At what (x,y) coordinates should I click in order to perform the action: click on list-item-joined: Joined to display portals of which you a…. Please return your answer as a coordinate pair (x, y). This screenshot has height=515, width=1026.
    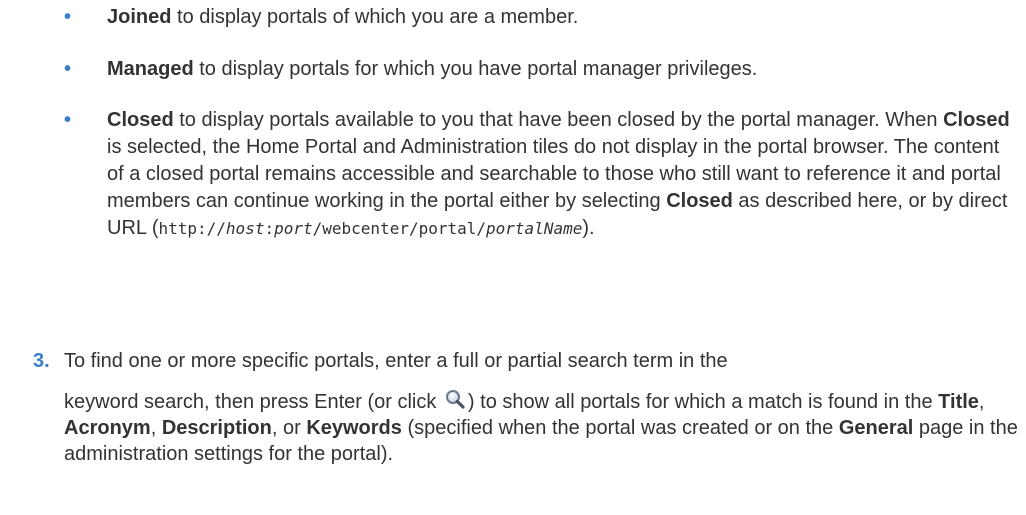
    Looking at the image, I should click on (562, 17).